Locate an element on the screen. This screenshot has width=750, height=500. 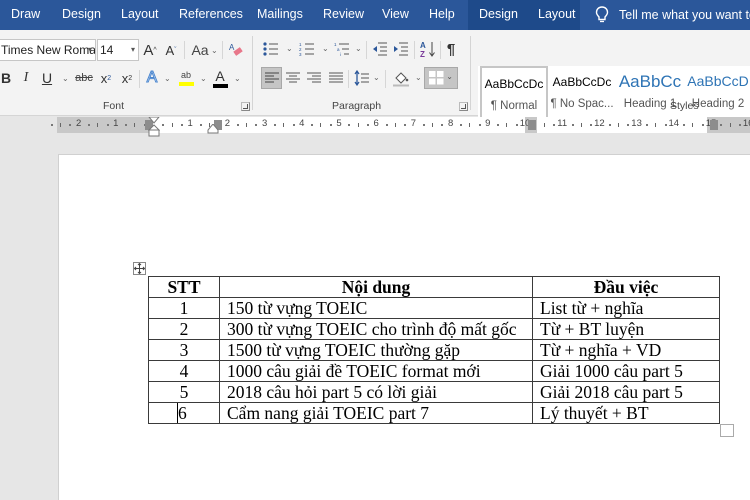
tab-layout: Layout is located at coordinates (140, 15).